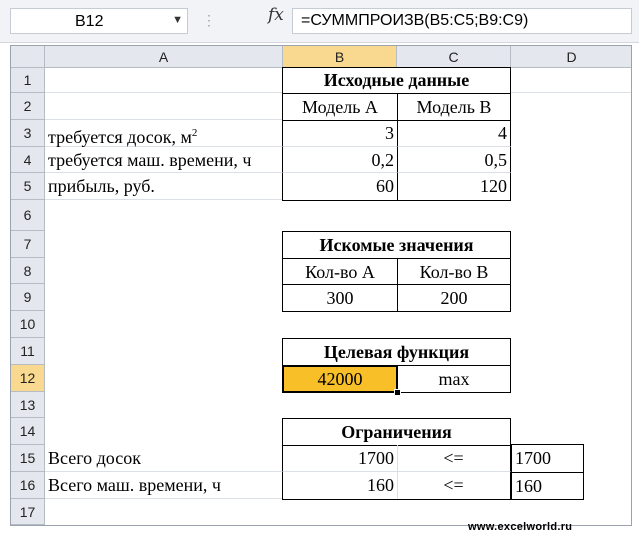 The height and width of the screenshot is (539, 639). Describe the element at coordinates (340, 133) in the screenshot. I see `cell-b3: 3` at that location.